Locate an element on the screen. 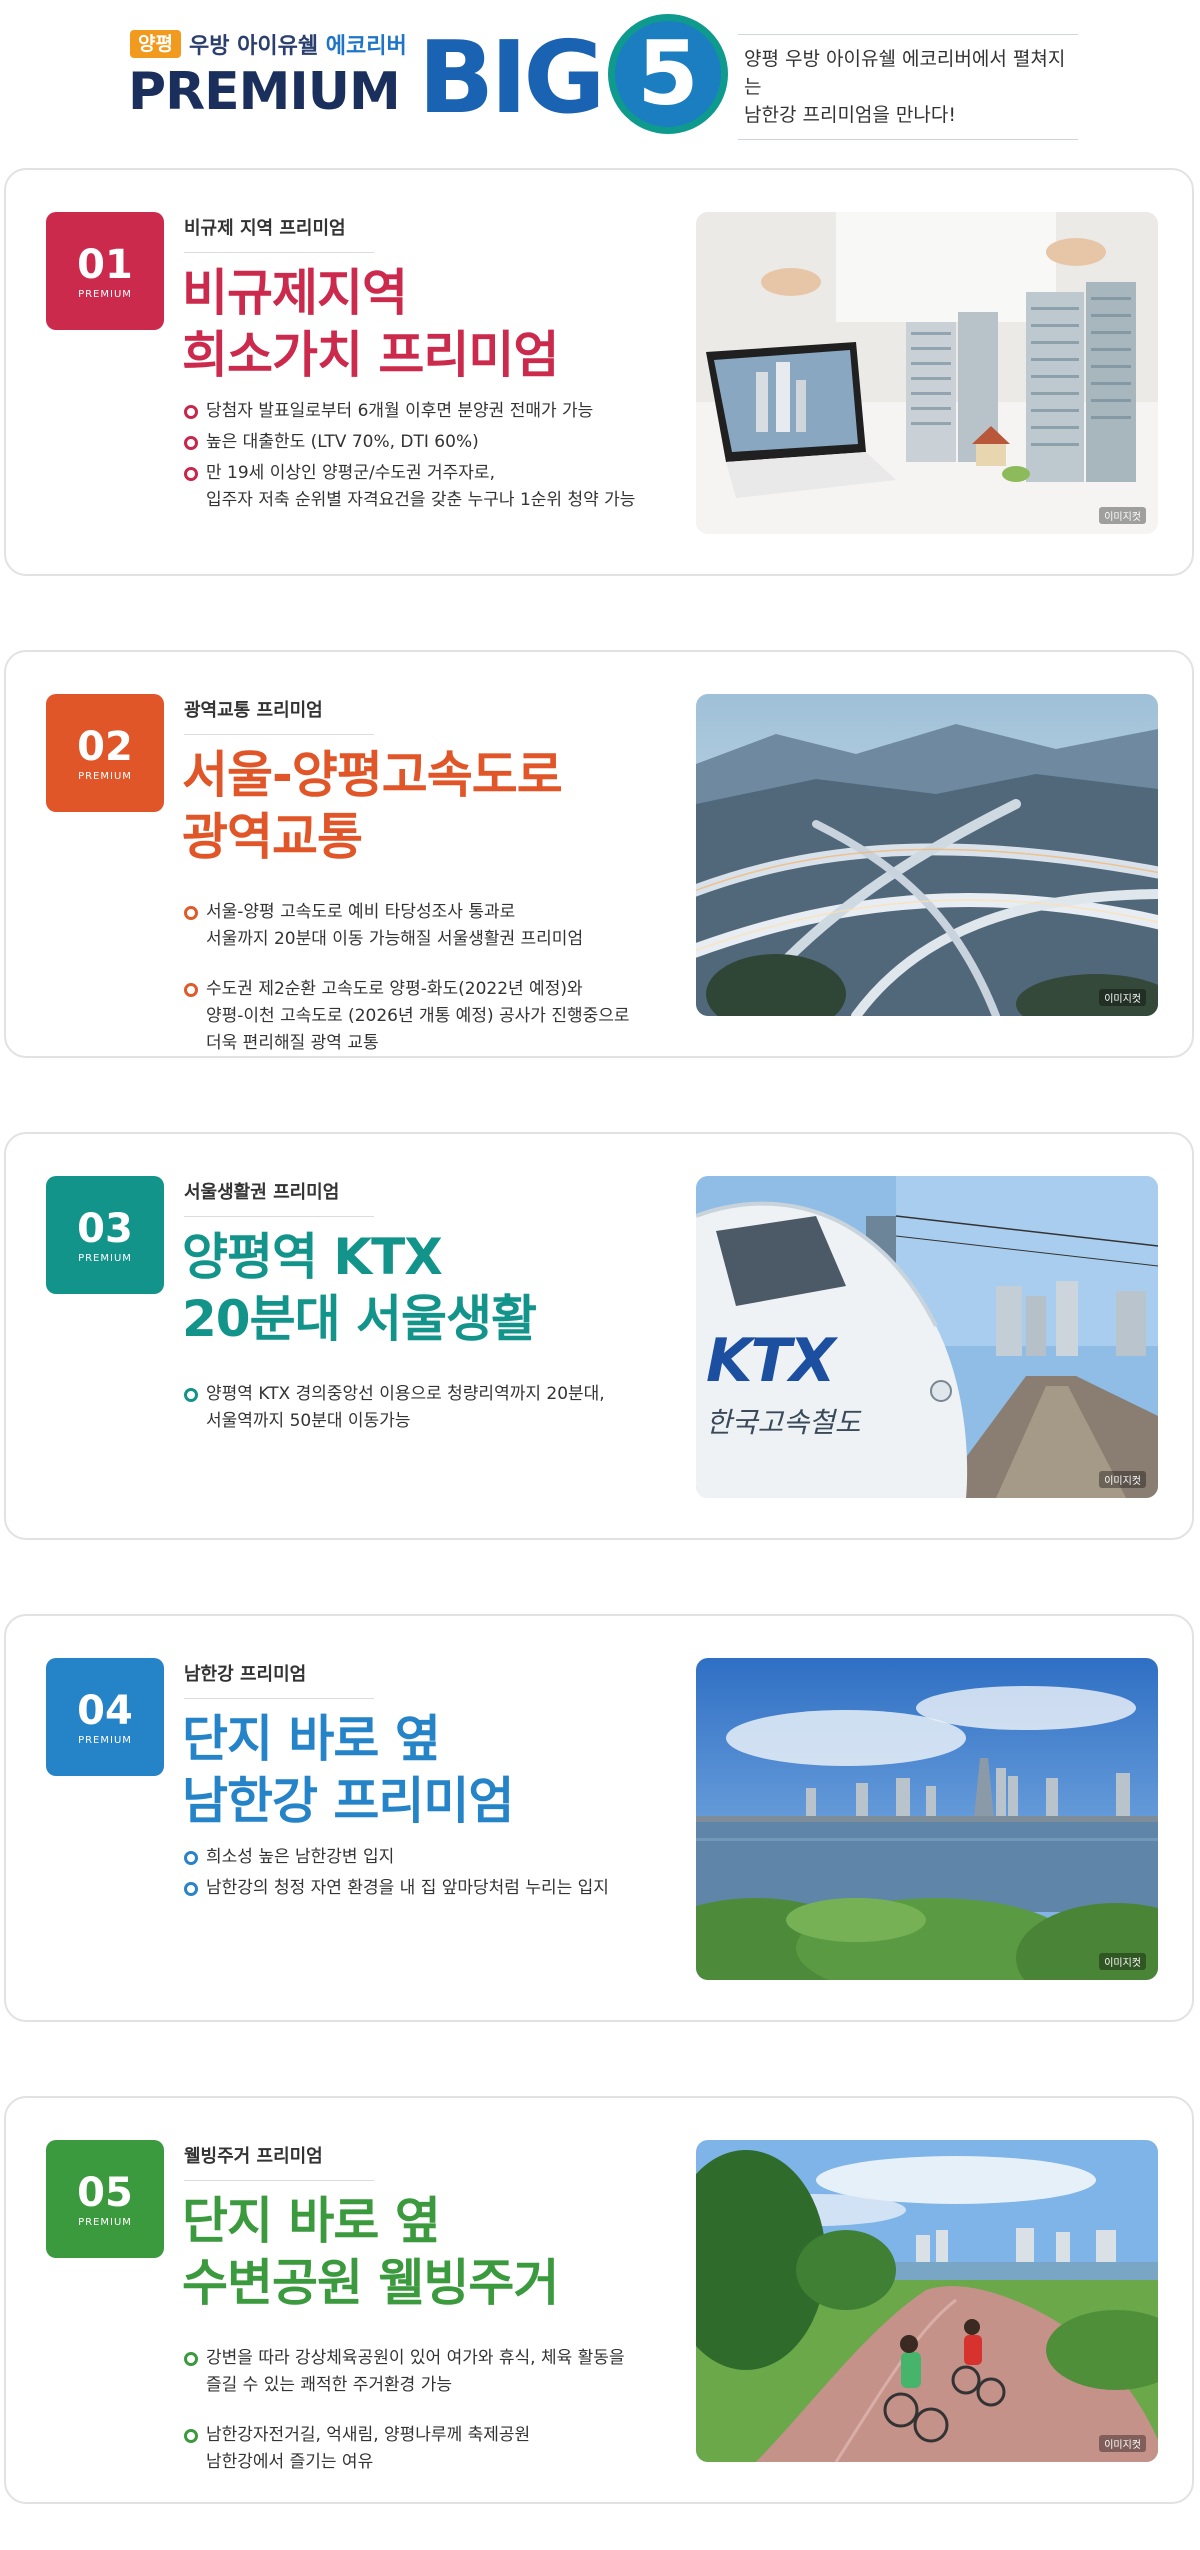  region-badge: 양평 is located at coordinates (155, 44).